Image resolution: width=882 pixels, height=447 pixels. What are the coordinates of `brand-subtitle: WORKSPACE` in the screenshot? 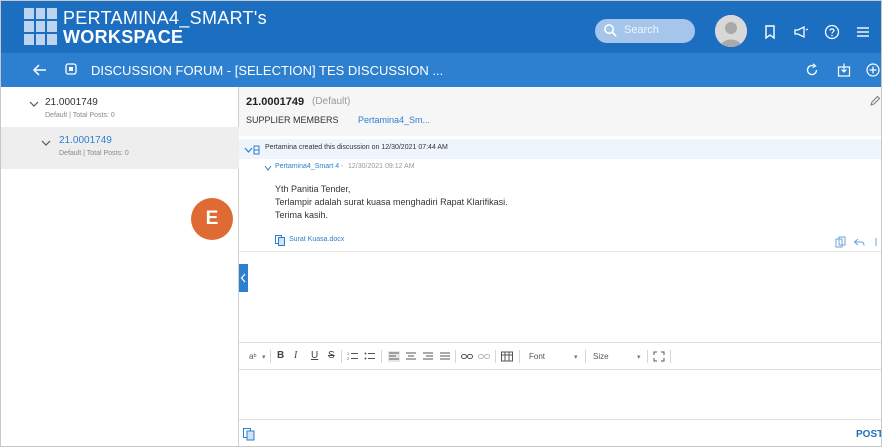 It's located at (123, 37).